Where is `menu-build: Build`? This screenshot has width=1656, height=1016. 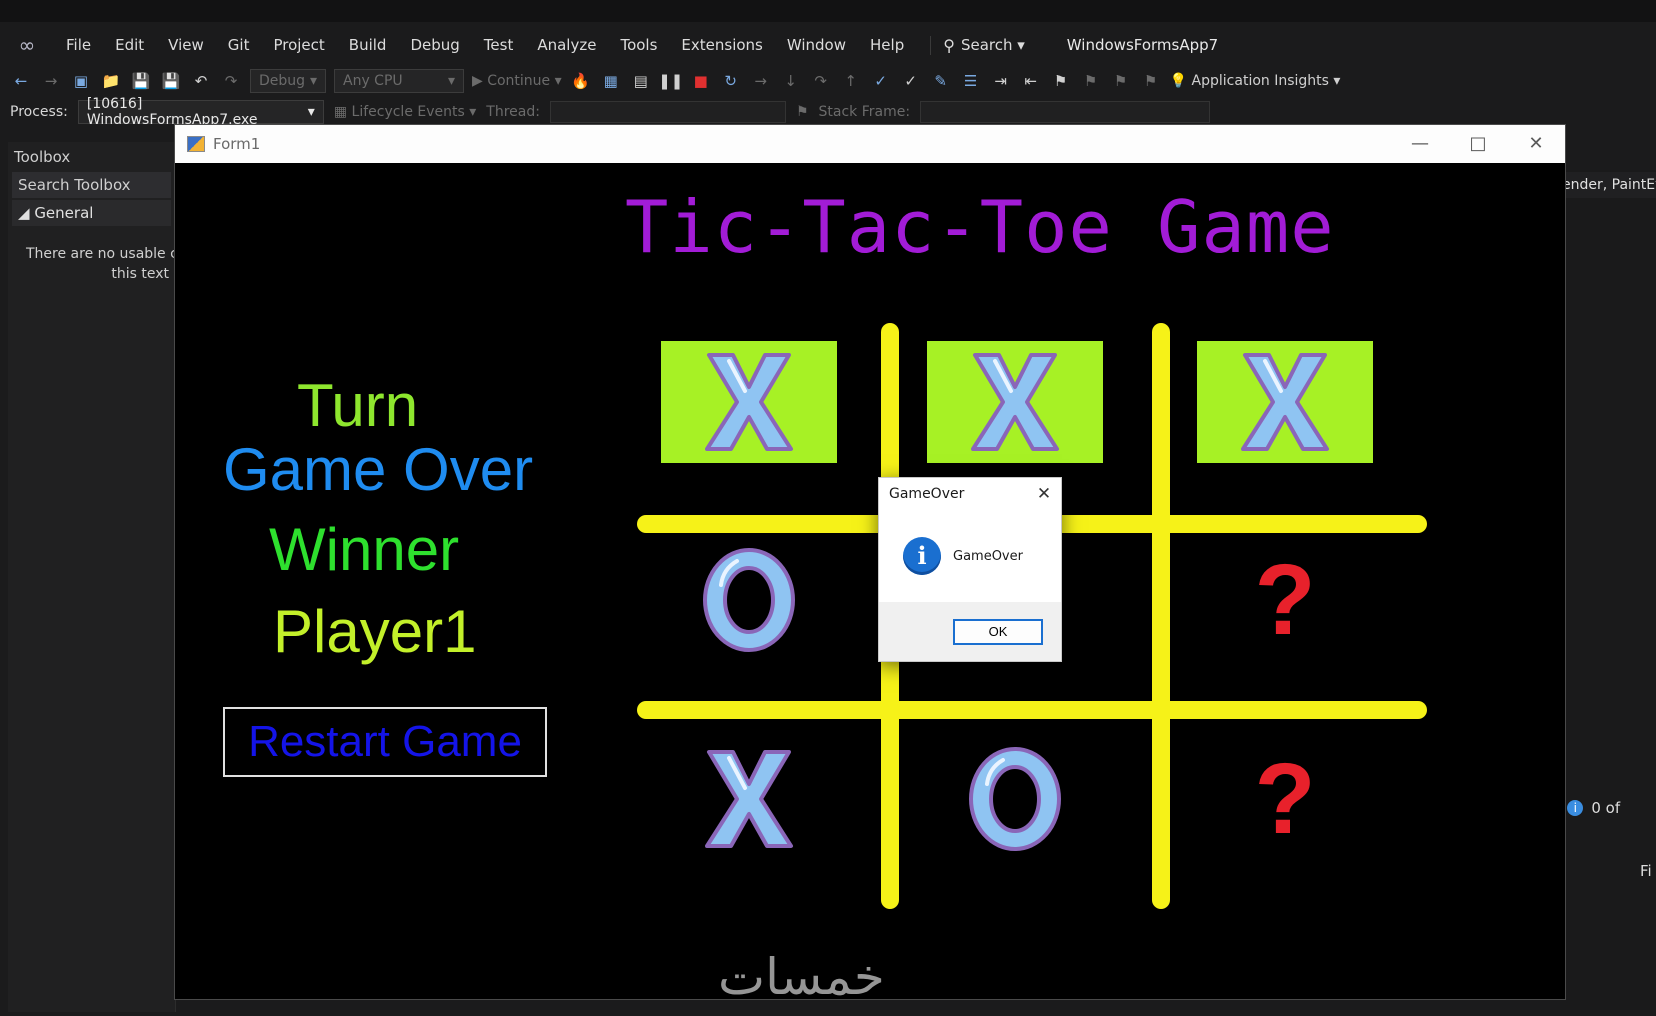
menu-build: Build is located at coordinates (368, 45).